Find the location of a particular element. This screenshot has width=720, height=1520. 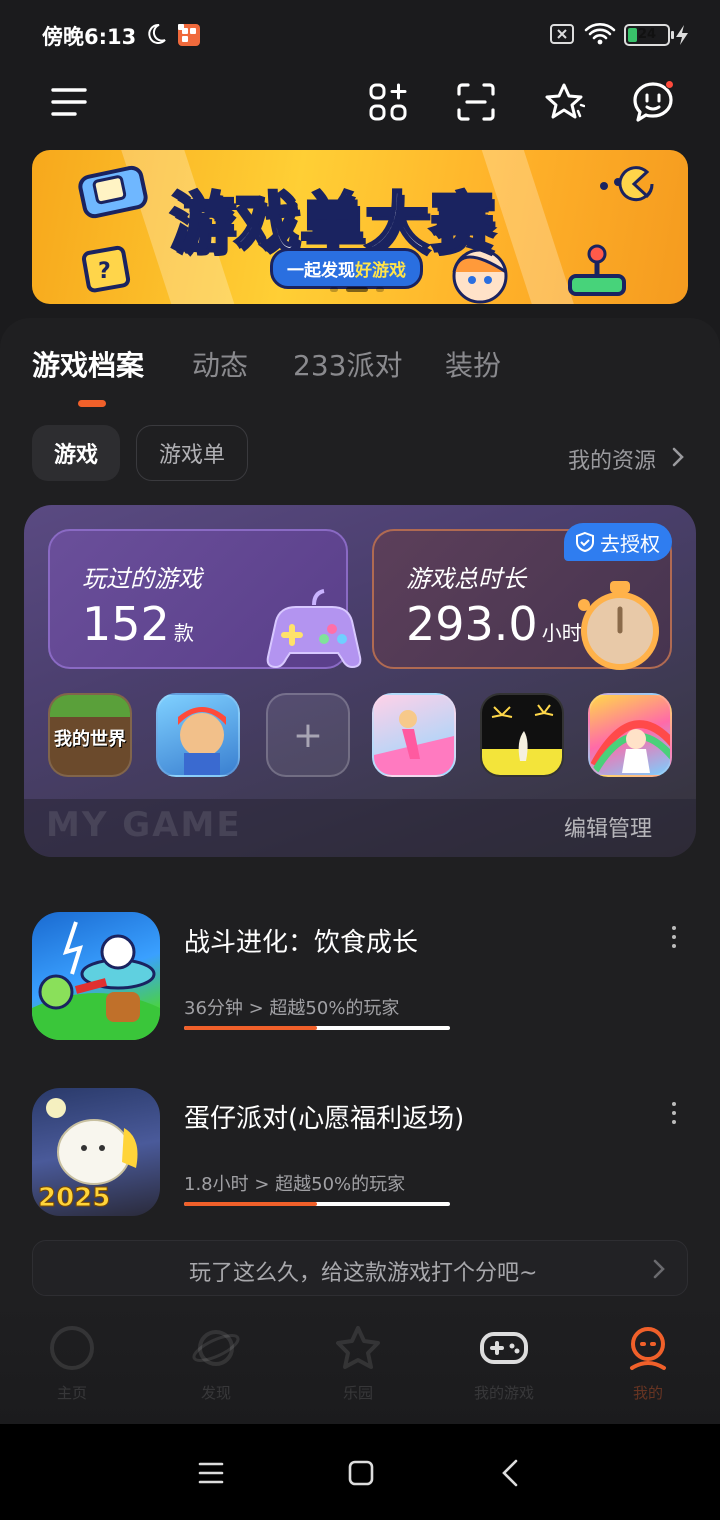

subway-surfer-character is located at coordinates (202, 741).